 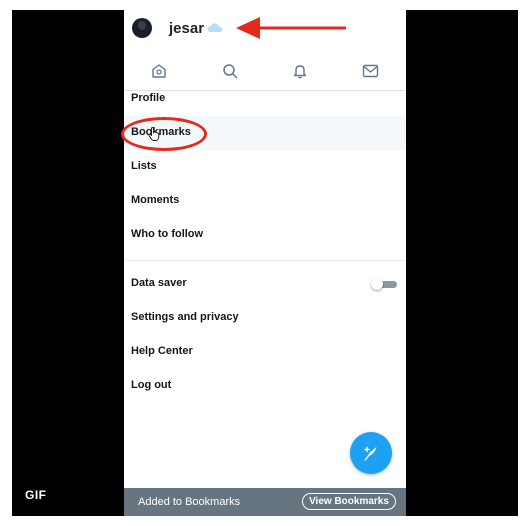 I want to click on view-bookmarks-button: View Bookmarks, so click(x=349, y=501).